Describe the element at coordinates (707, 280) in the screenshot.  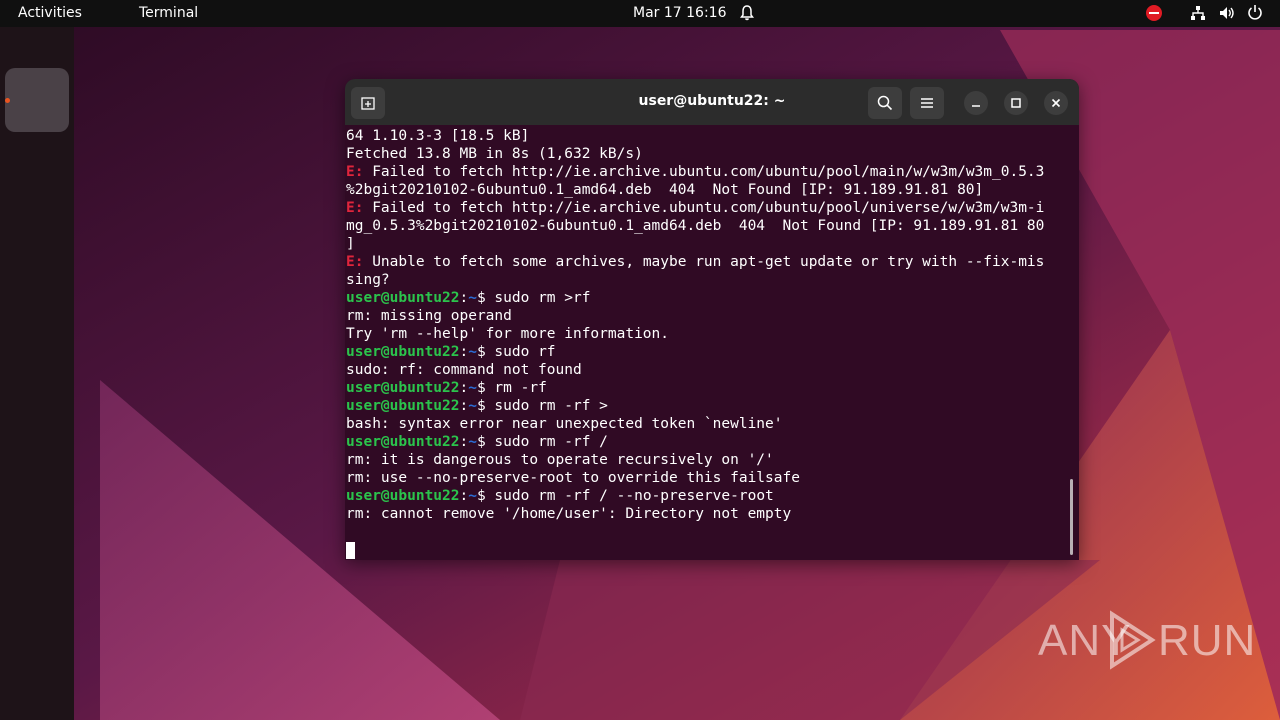
I see `terminal-line: sing?` at that location.